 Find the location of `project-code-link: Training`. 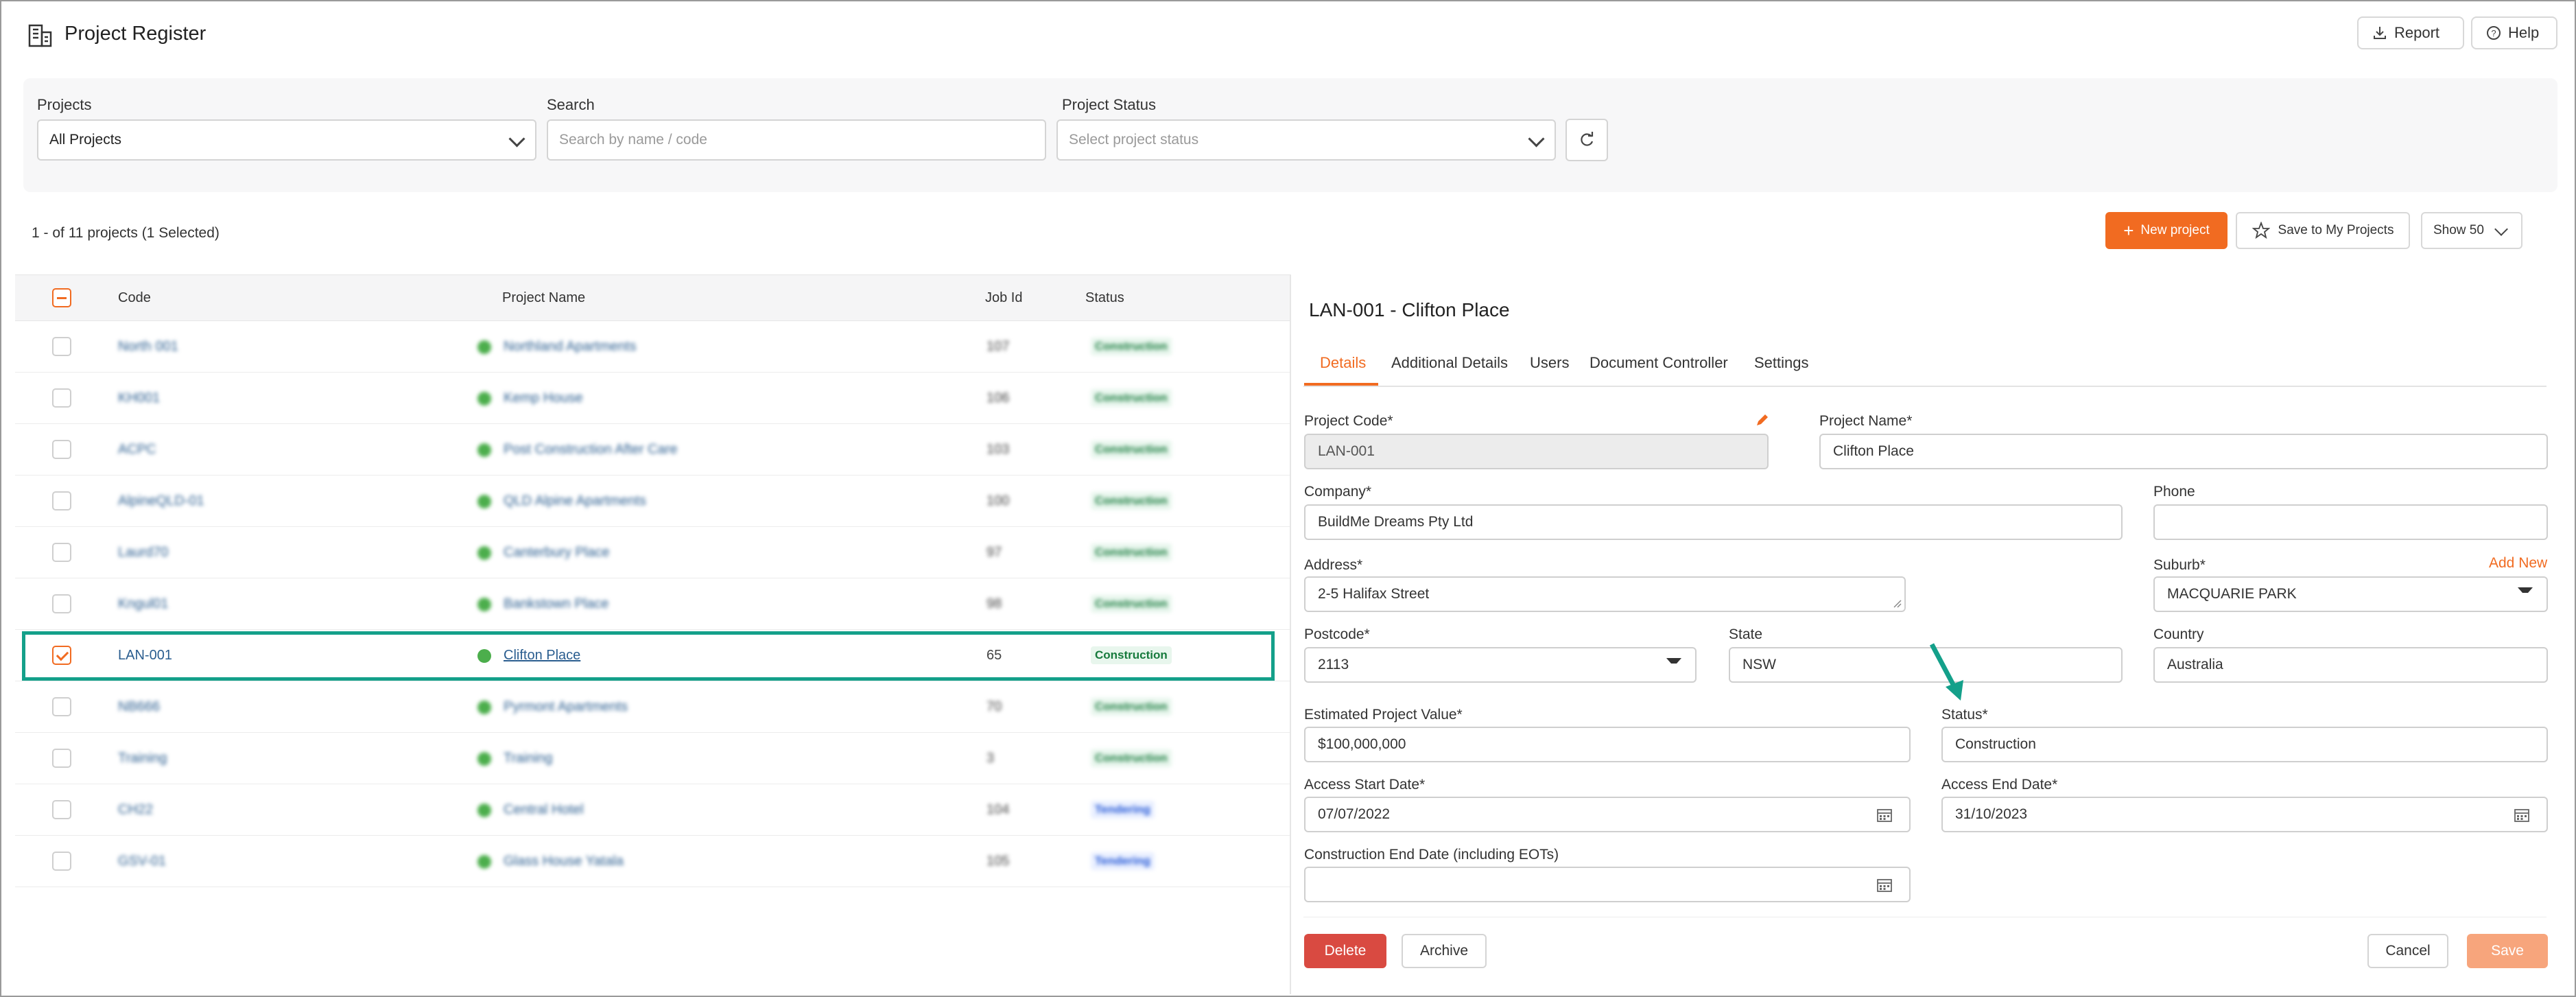

project-code-link: Training is located at coordinates (142, 758).